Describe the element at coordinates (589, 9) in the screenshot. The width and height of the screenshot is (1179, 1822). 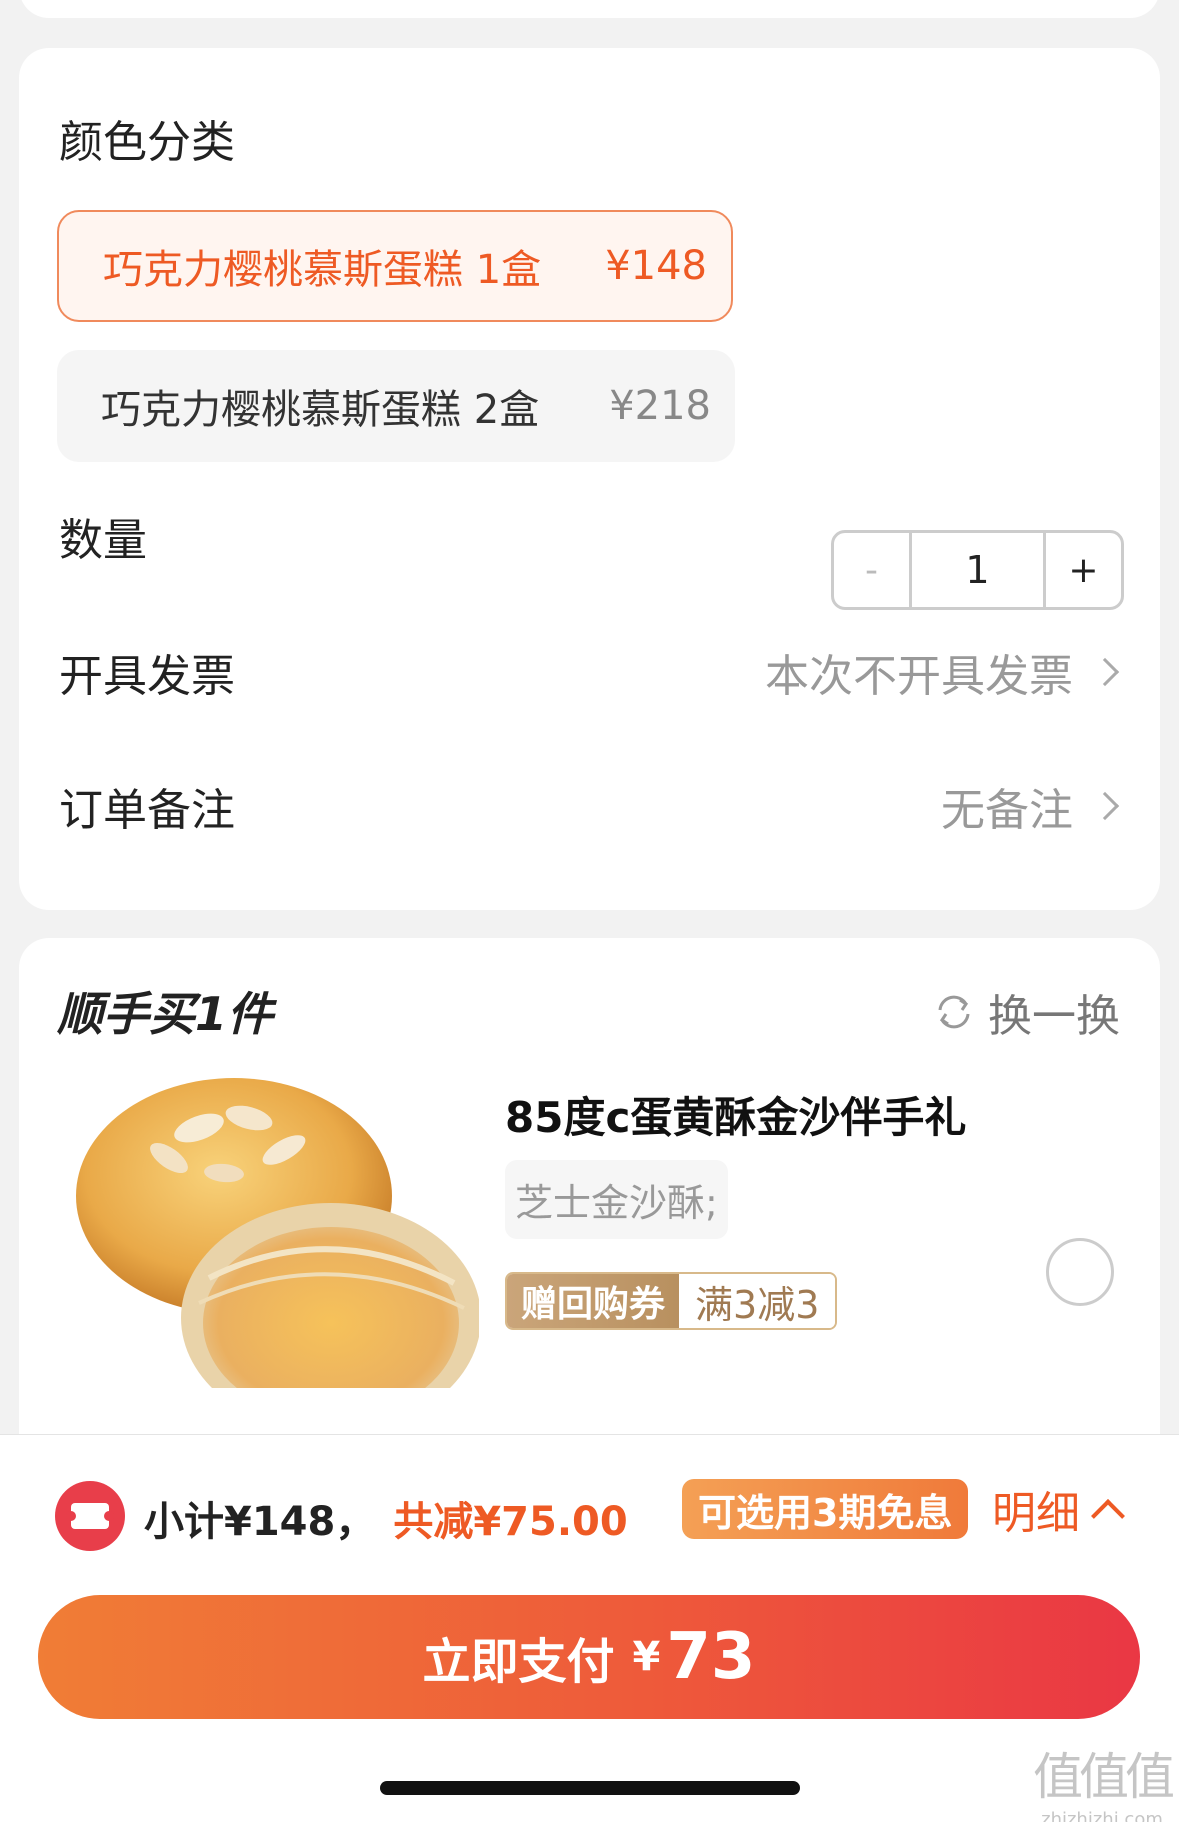
I see `previous-card` at that location.